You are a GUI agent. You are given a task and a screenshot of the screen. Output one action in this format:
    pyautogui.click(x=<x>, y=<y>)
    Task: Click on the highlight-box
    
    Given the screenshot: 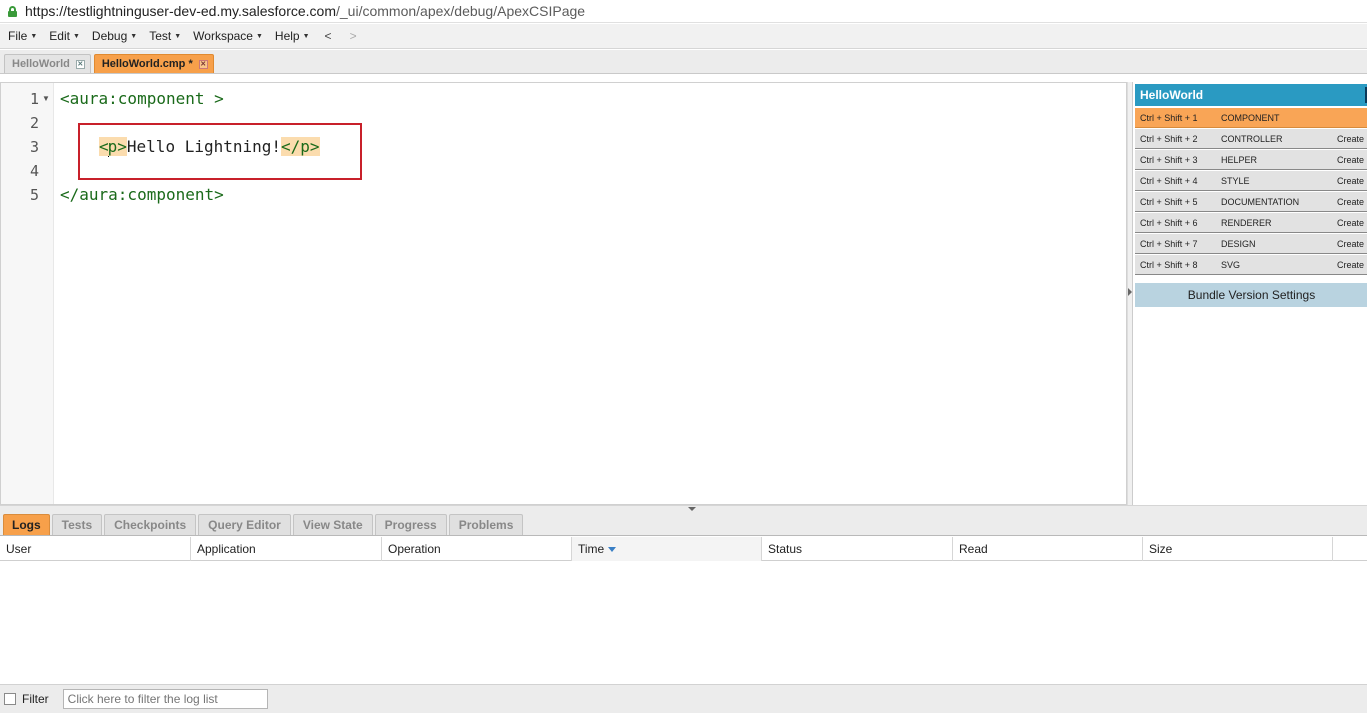 What is the action you would take?
    pyautogui.click(x=220, y=151)
    